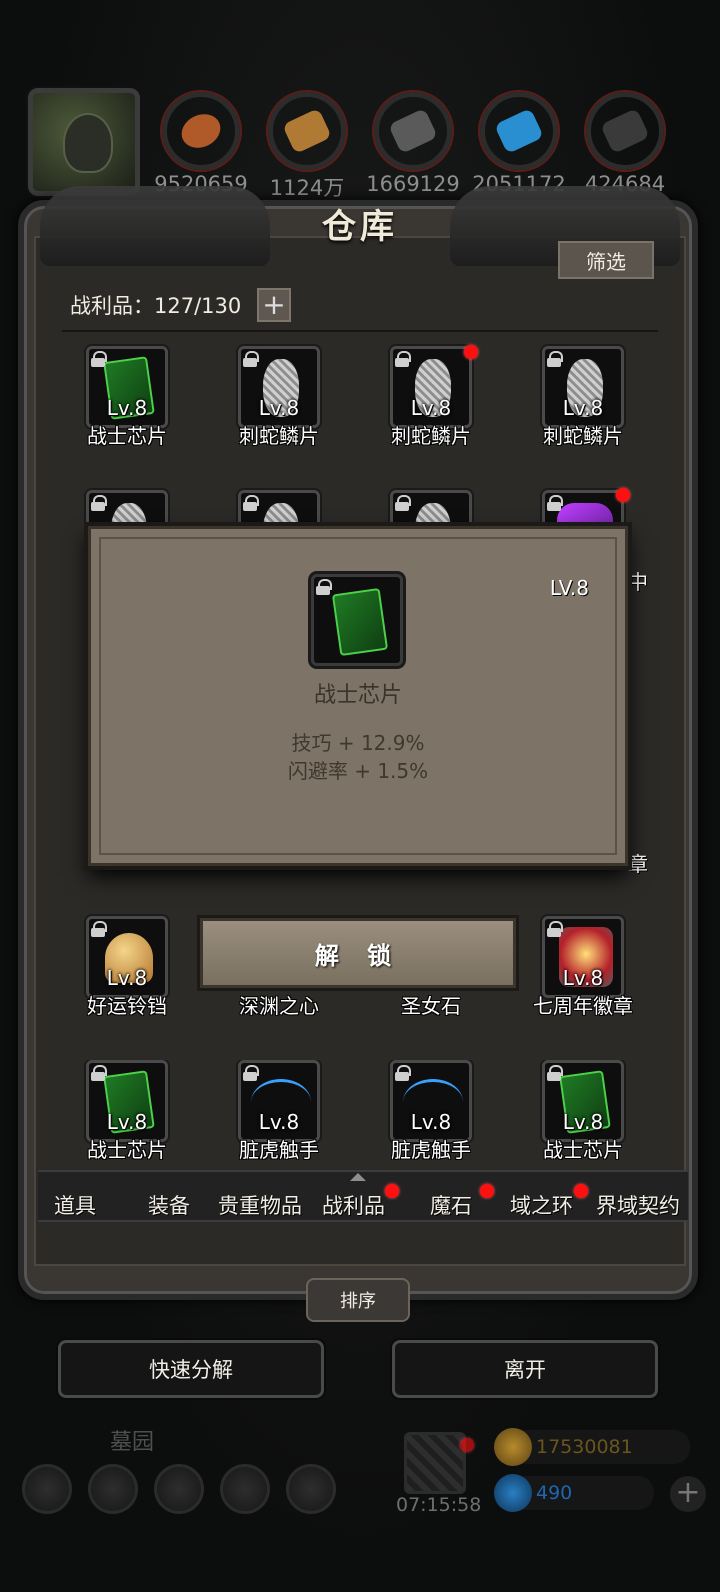 The image size is (720, 1592). Describe the element at coordinates (169, 1205) in the screenshot. I see `tab-equipment: 装备` at that location.